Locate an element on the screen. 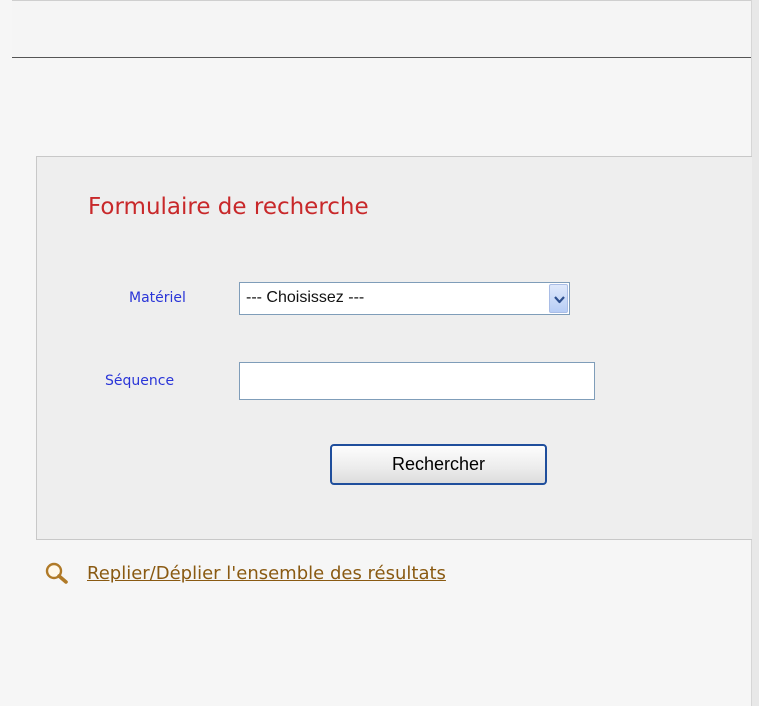 This screenshot has width=759, height=706. search-form-title: Formulaire de recherche is located at coordinates (228, 207).